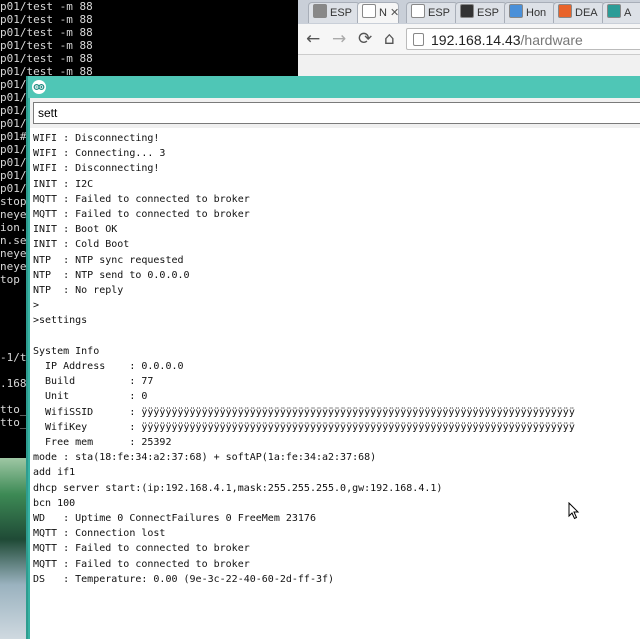  I want to click on serial-output-line: INIT : Cold Boot, so click(81, 245).